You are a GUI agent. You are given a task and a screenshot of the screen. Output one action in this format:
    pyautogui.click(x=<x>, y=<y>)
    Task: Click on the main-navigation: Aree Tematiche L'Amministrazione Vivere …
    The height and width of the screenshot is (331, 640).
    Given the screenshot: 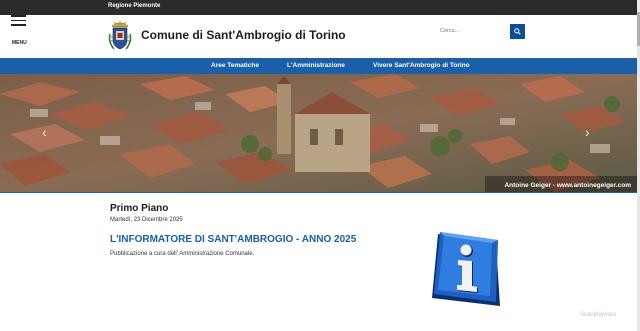 What is the action you would take?
    pyautogui.click(x=318, y=66)
    